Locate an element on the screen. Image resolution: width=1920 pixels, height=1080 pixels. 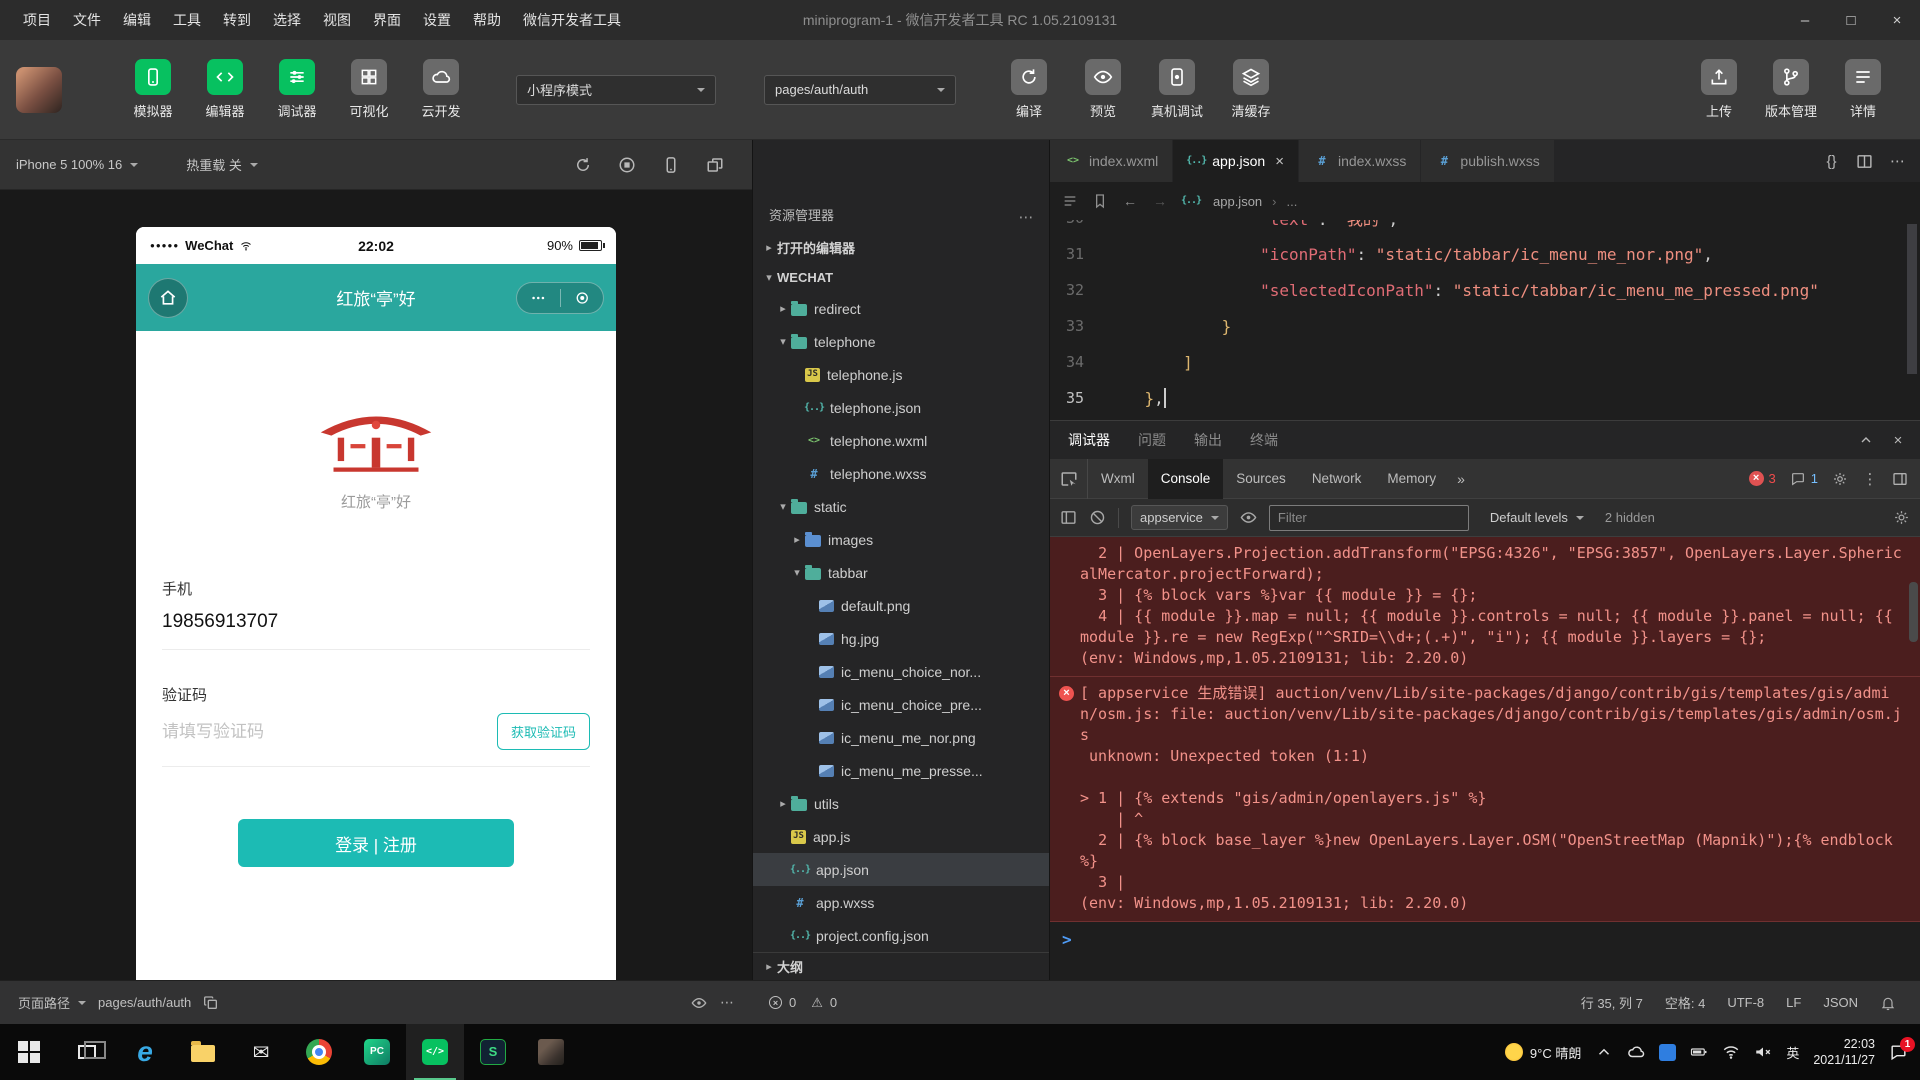
console-scrollbar is located at coordinates (1913, 612).